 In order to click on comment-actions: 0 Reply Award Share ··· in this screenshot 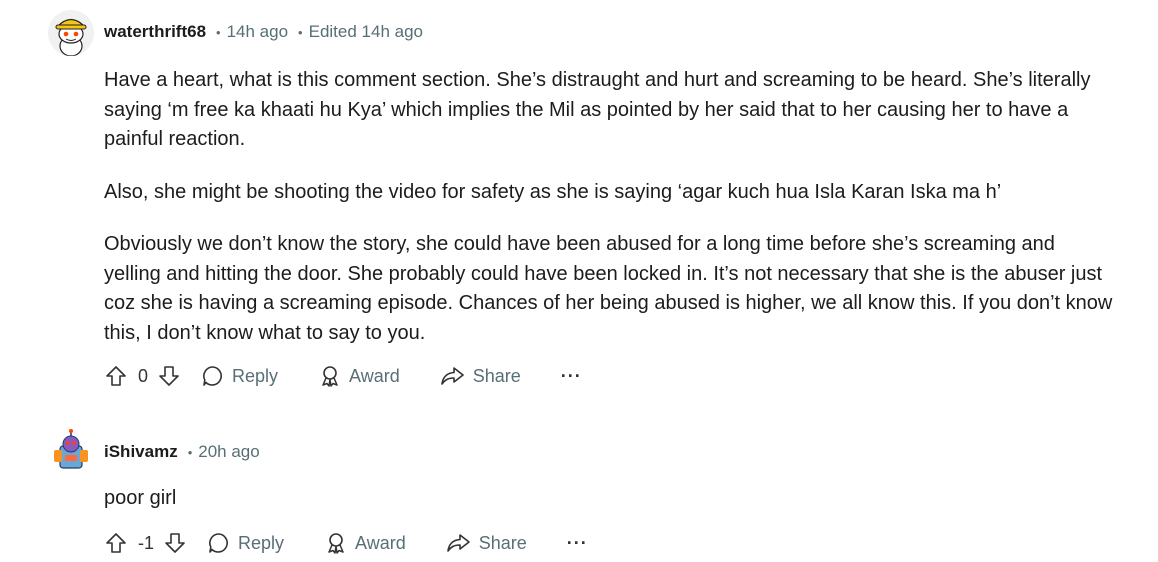, I will do `click(343, 376)`.